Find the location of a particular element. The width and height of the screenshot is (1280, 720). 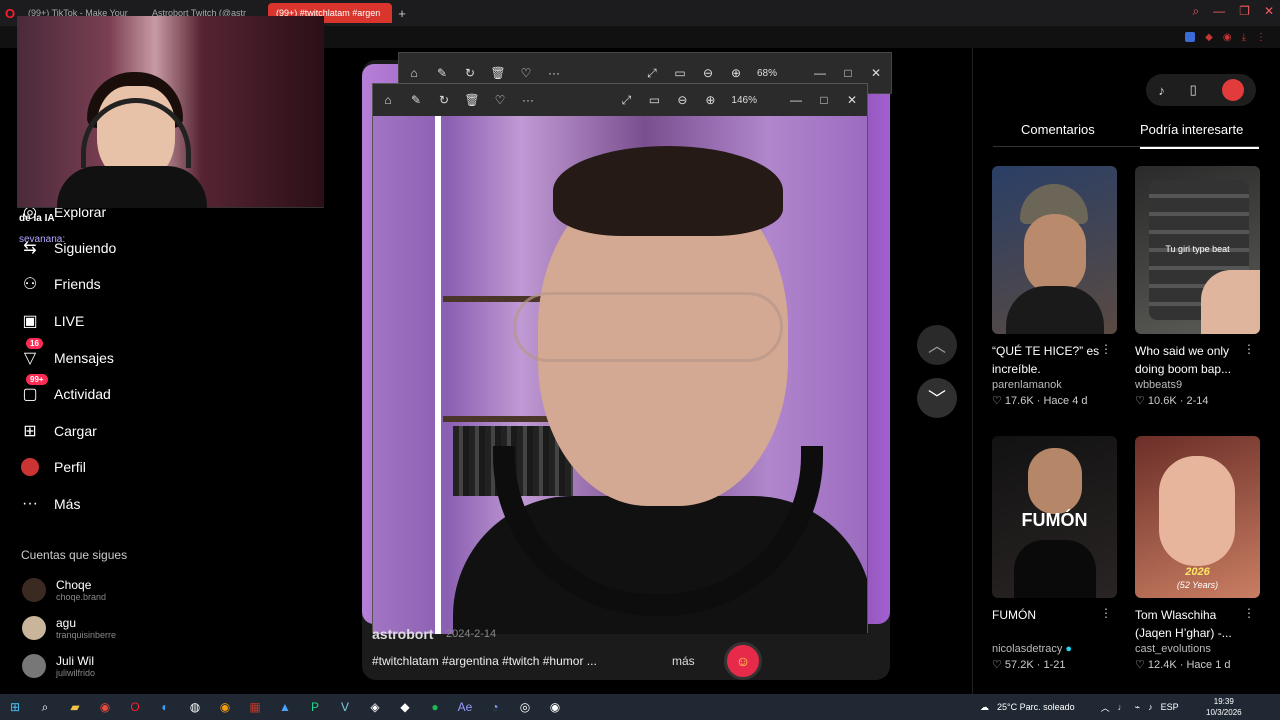

mic-icon: ♩ is located at coordinates (1122, 707).